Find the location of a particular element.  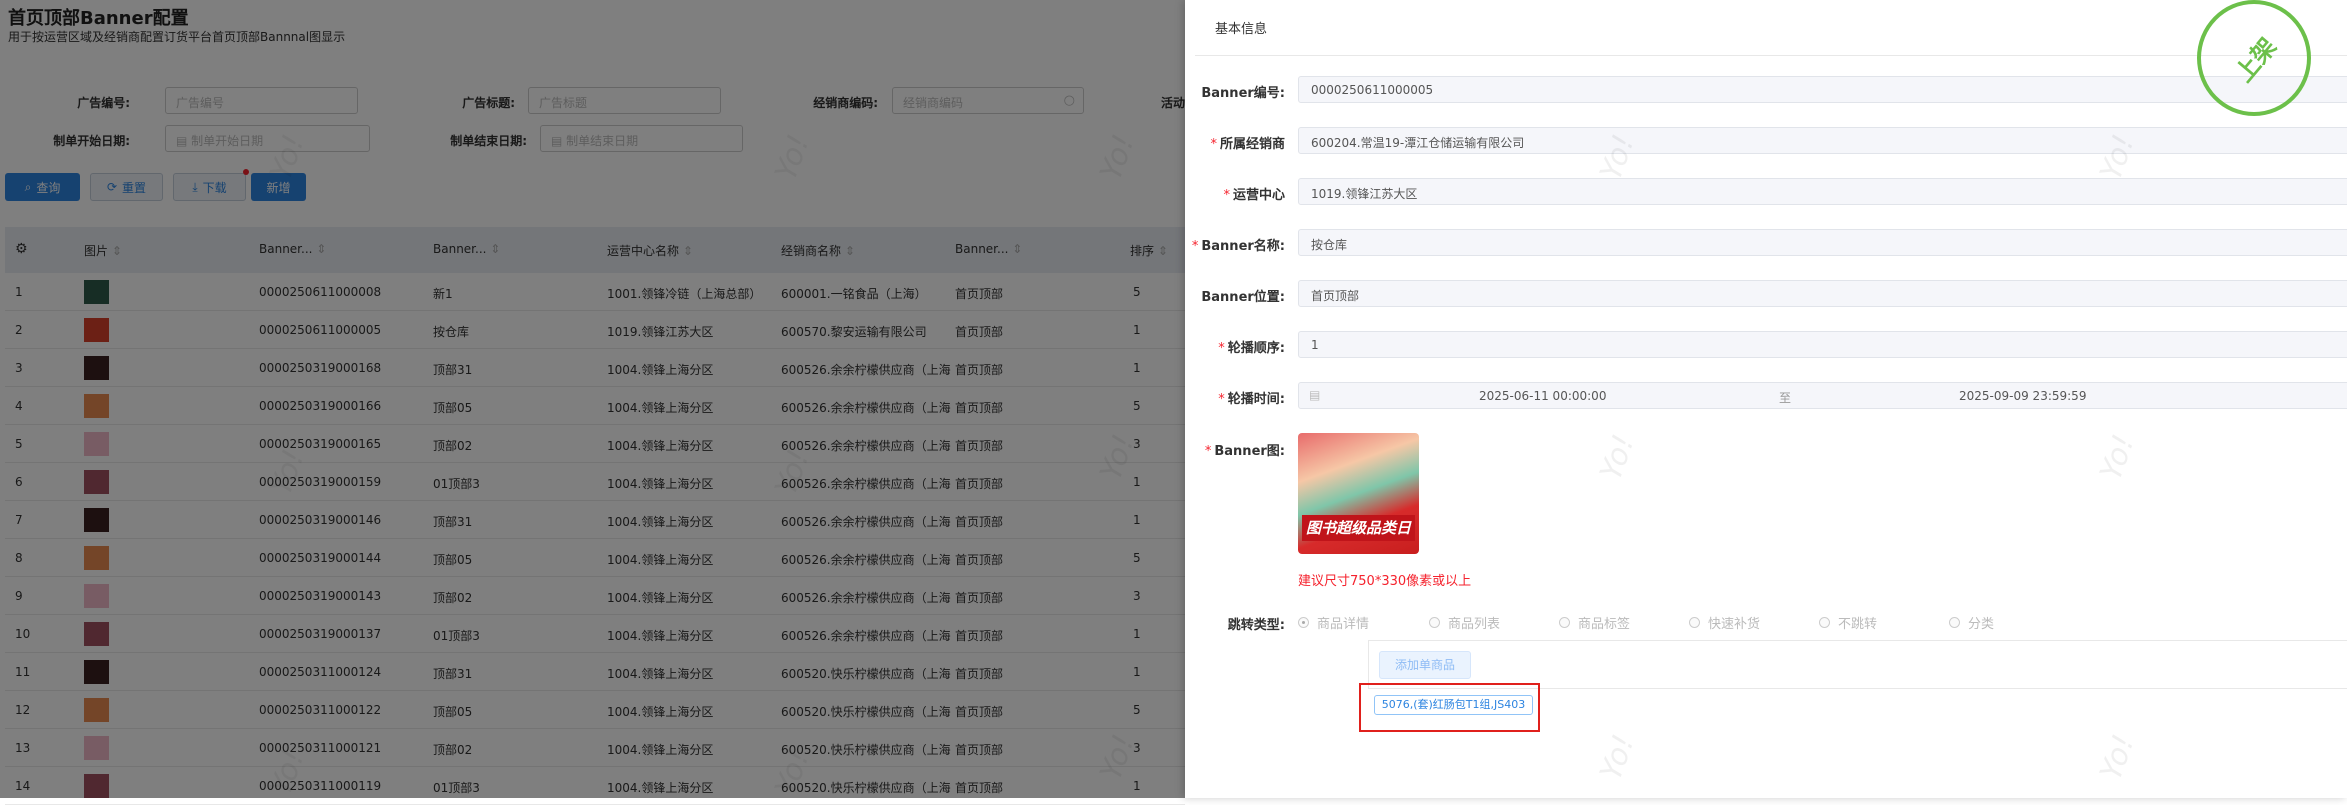

order-label: * 轮播顺序: is located at coordinates (1251, 348).